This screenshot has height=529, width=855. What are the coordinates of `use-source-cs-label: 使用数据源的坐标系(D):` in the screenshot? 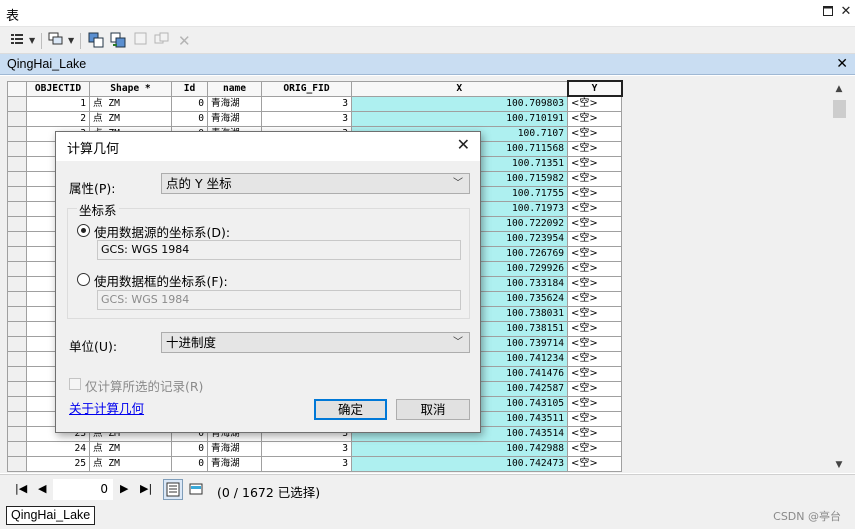 It's located at (162, 231).